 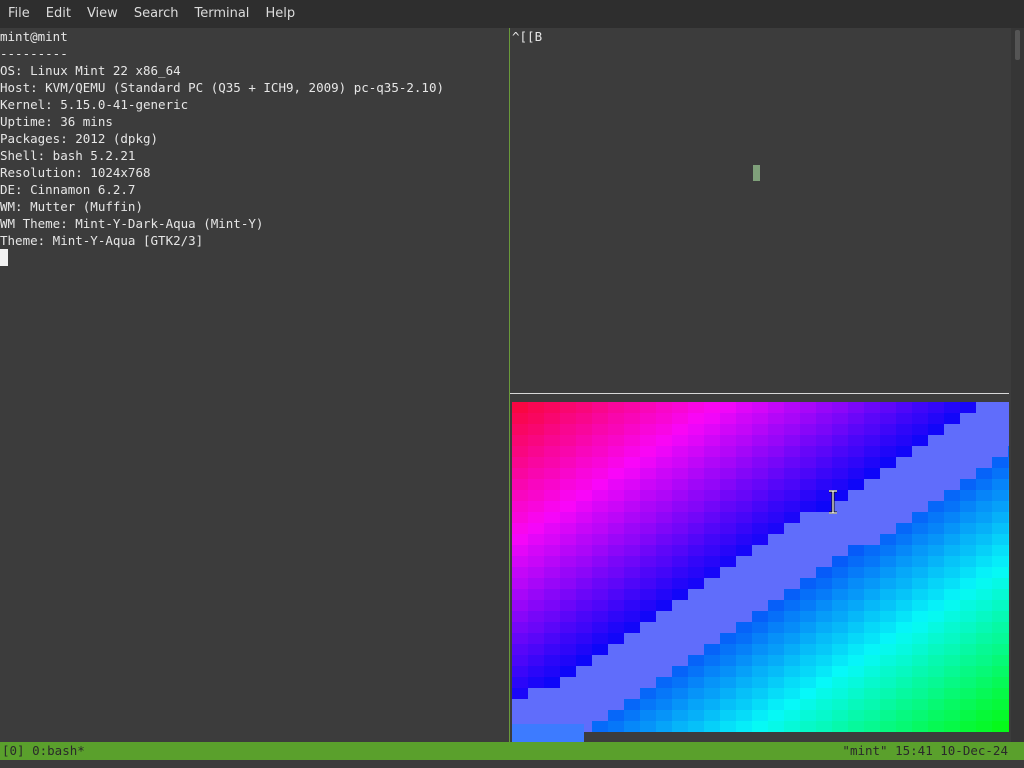 What do you see at coordinates (925, 750) in the screenshot?
I see `status-host-time: "mint" 15:41 10-Dec-24` at bounding box center [925, 750].